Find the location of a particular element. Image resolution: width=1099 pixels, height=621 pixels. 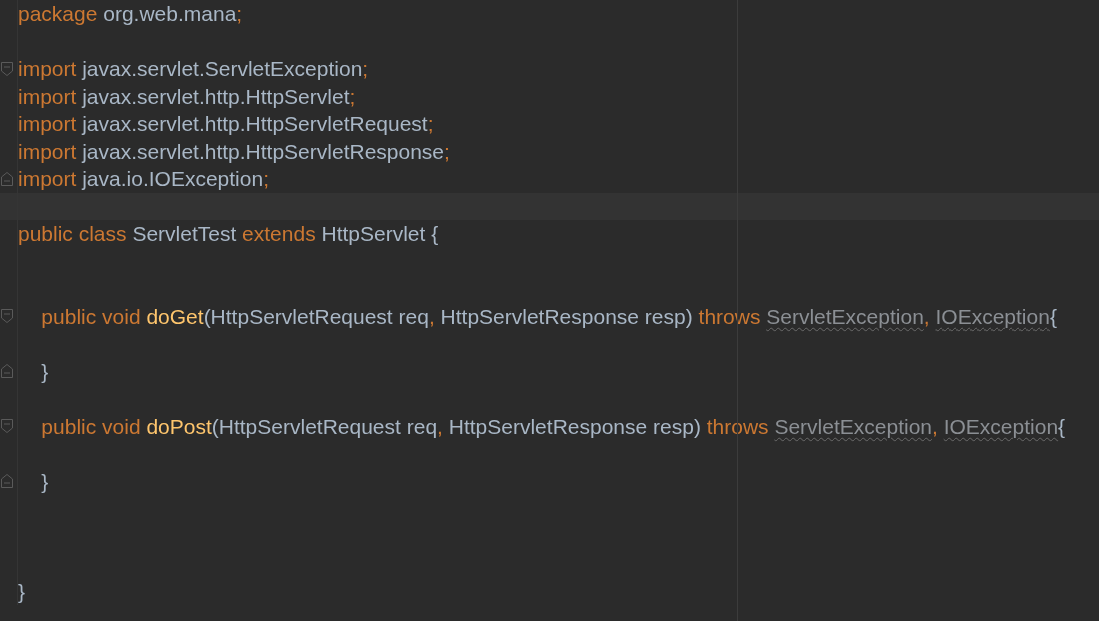

code-line: import javax.servlet.http.HttpServletRequest; is located at coordinates (226, 124).